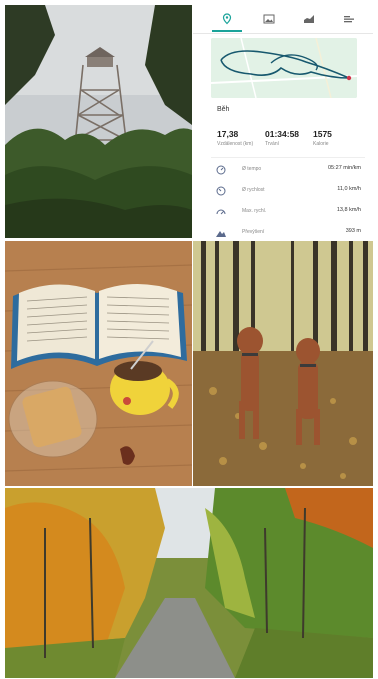  I want to click on route-end-marker, so click(349, 78).